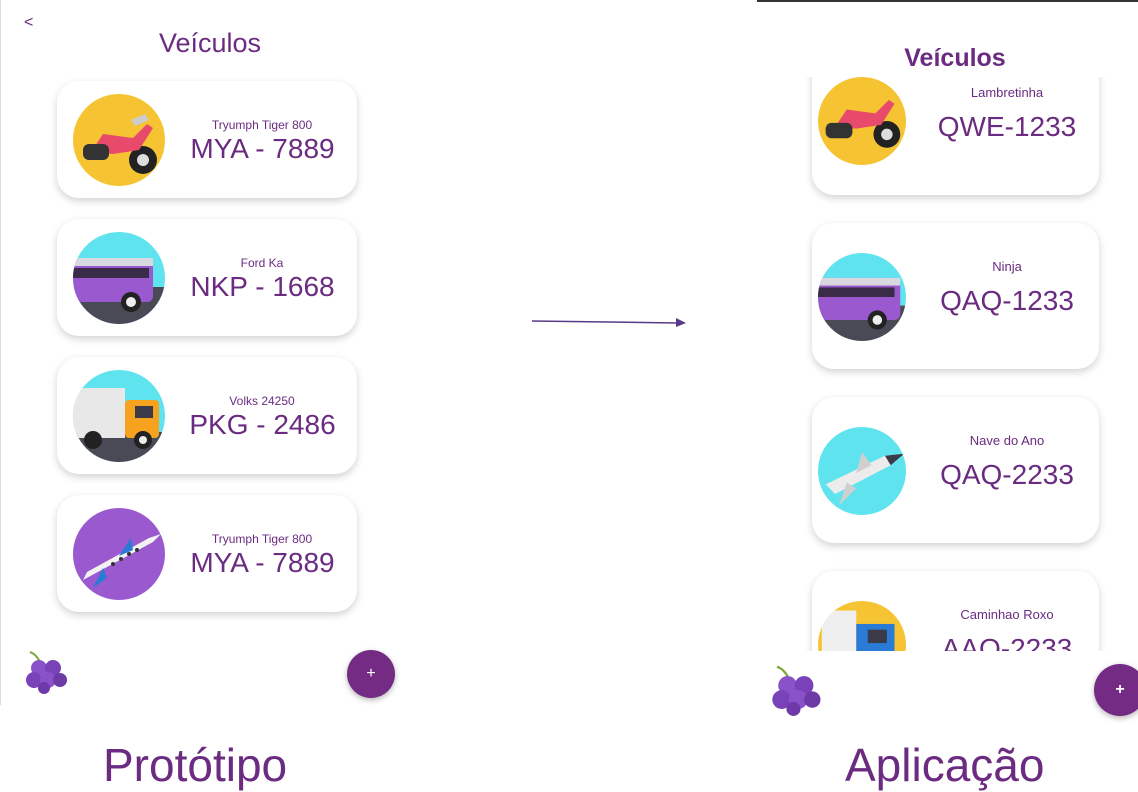  What do you see at coordinates (1007, 642) in the screenshot?
I see `vehicle-plate: AAQ-2233` at bounding box center [1007, 642].